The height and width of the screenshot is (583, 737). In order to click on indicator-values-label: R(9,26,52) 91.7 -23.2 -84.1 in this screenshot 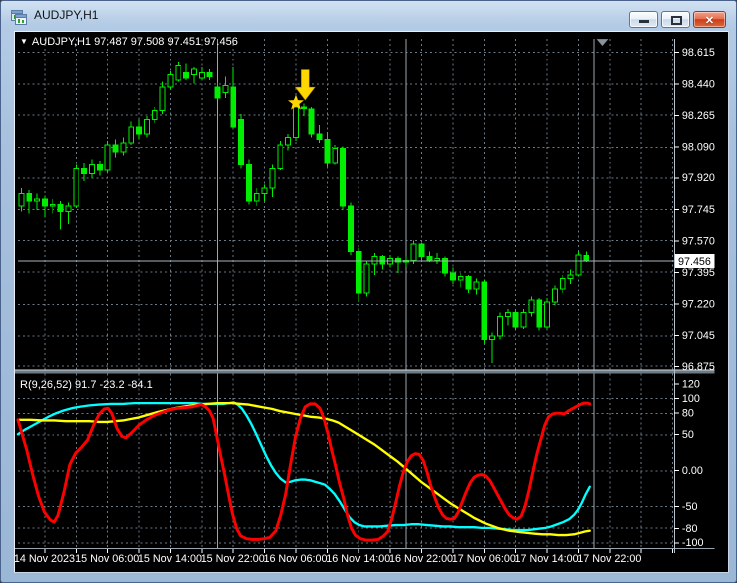, I will do `click(86, 385)`.